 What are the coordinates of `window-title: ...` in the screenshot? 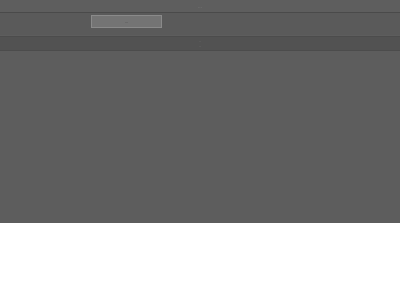 It's located at (200, 6).